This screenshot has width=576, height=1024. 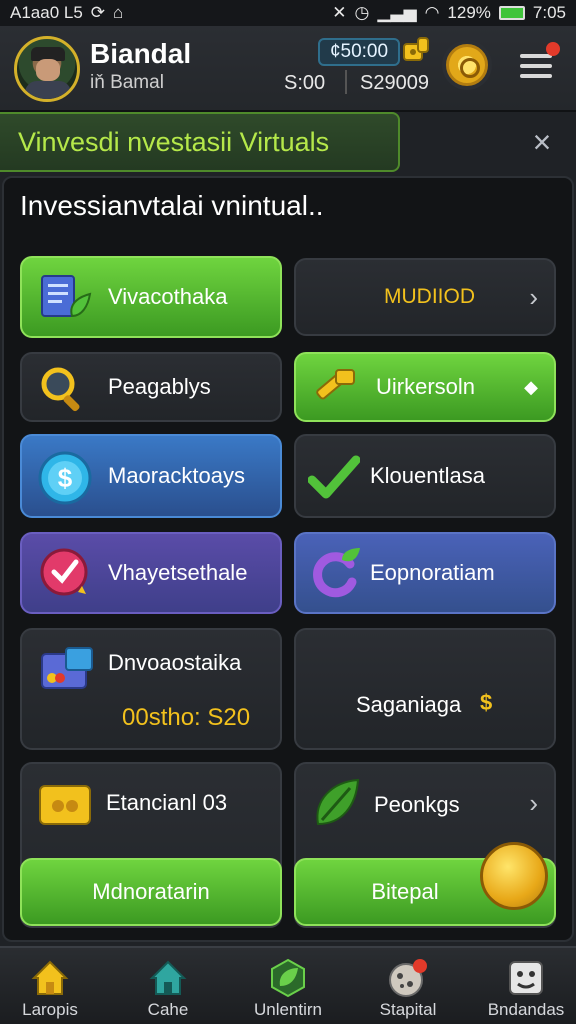 I want to click on badge-check-icon, so click(x=64, y=572).